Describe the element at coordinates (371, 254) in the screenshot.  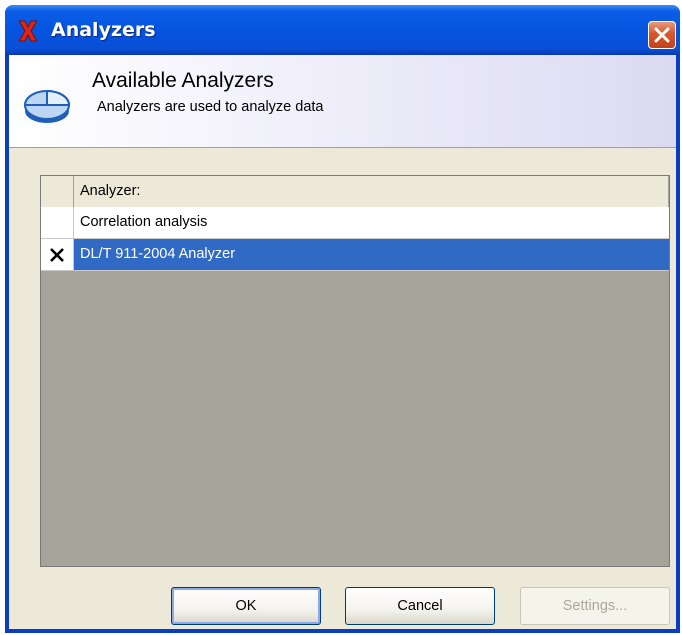
I see `row-label: DL/T 911-2004 Analyzer` at that location.